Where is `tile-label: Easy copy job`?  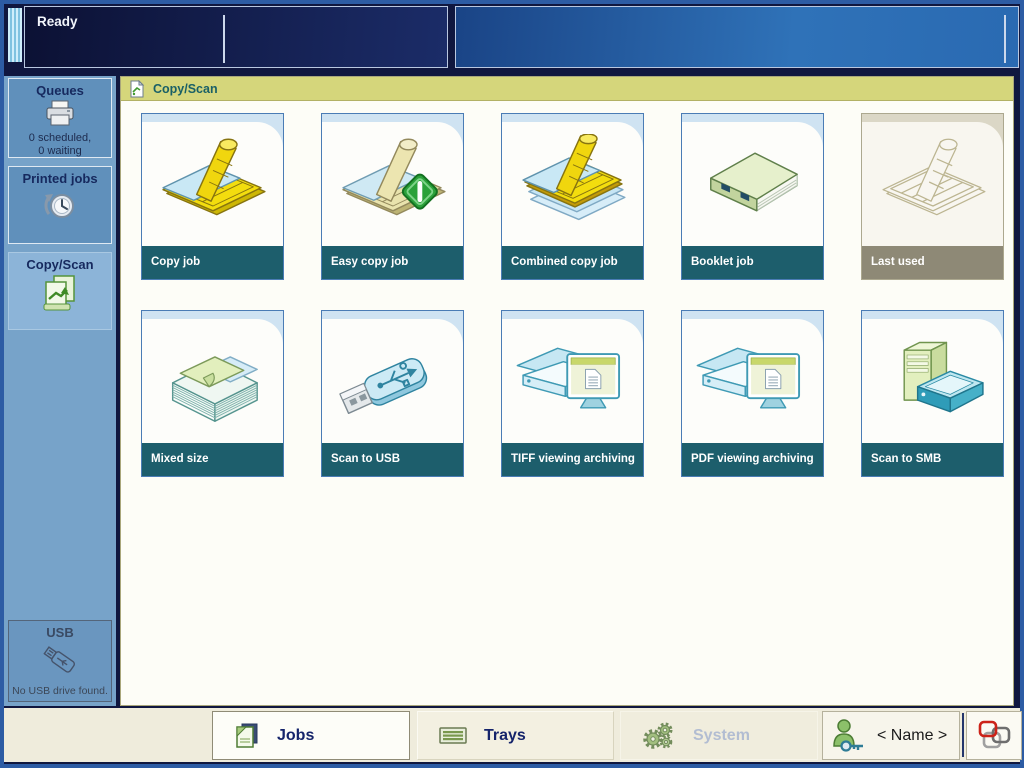 tile-label: Easy copy job is located at coordinates (392, 262).